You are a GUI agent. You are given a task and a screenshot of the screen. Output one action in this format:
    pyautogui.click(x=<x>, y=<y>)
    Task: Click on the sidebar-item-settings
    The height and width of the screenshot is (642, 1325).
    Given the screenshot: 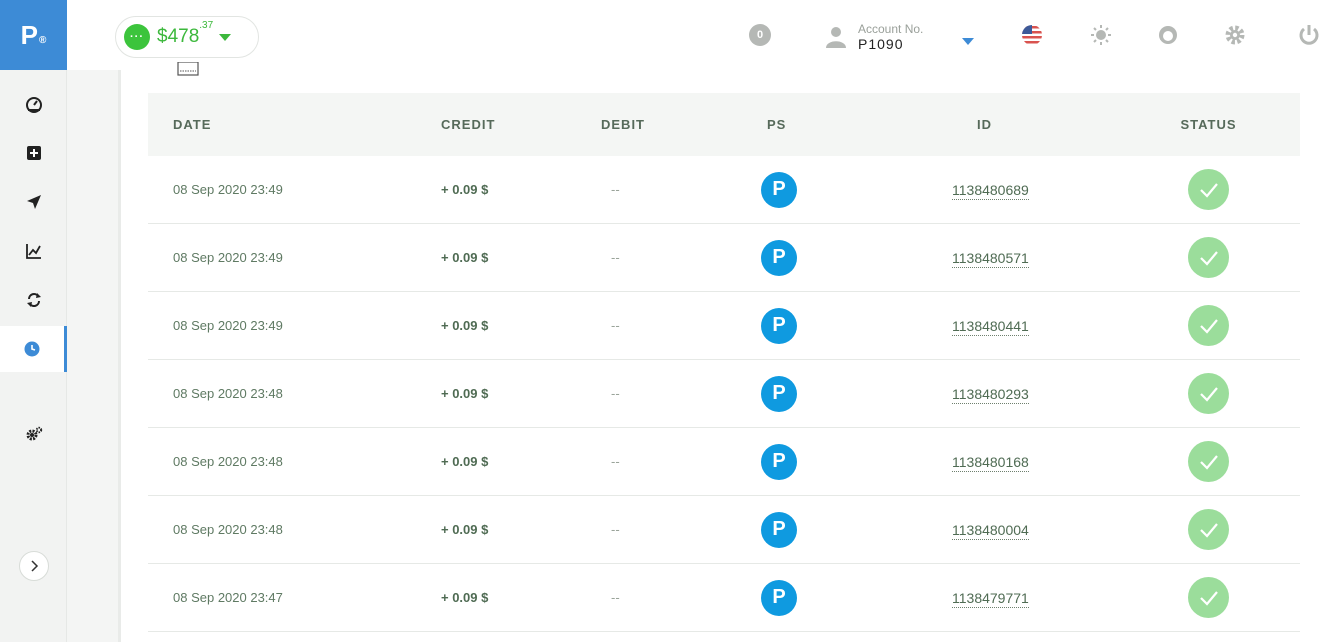 What is the action you would take?
    pyautogui.click(x=33, y=434)
    